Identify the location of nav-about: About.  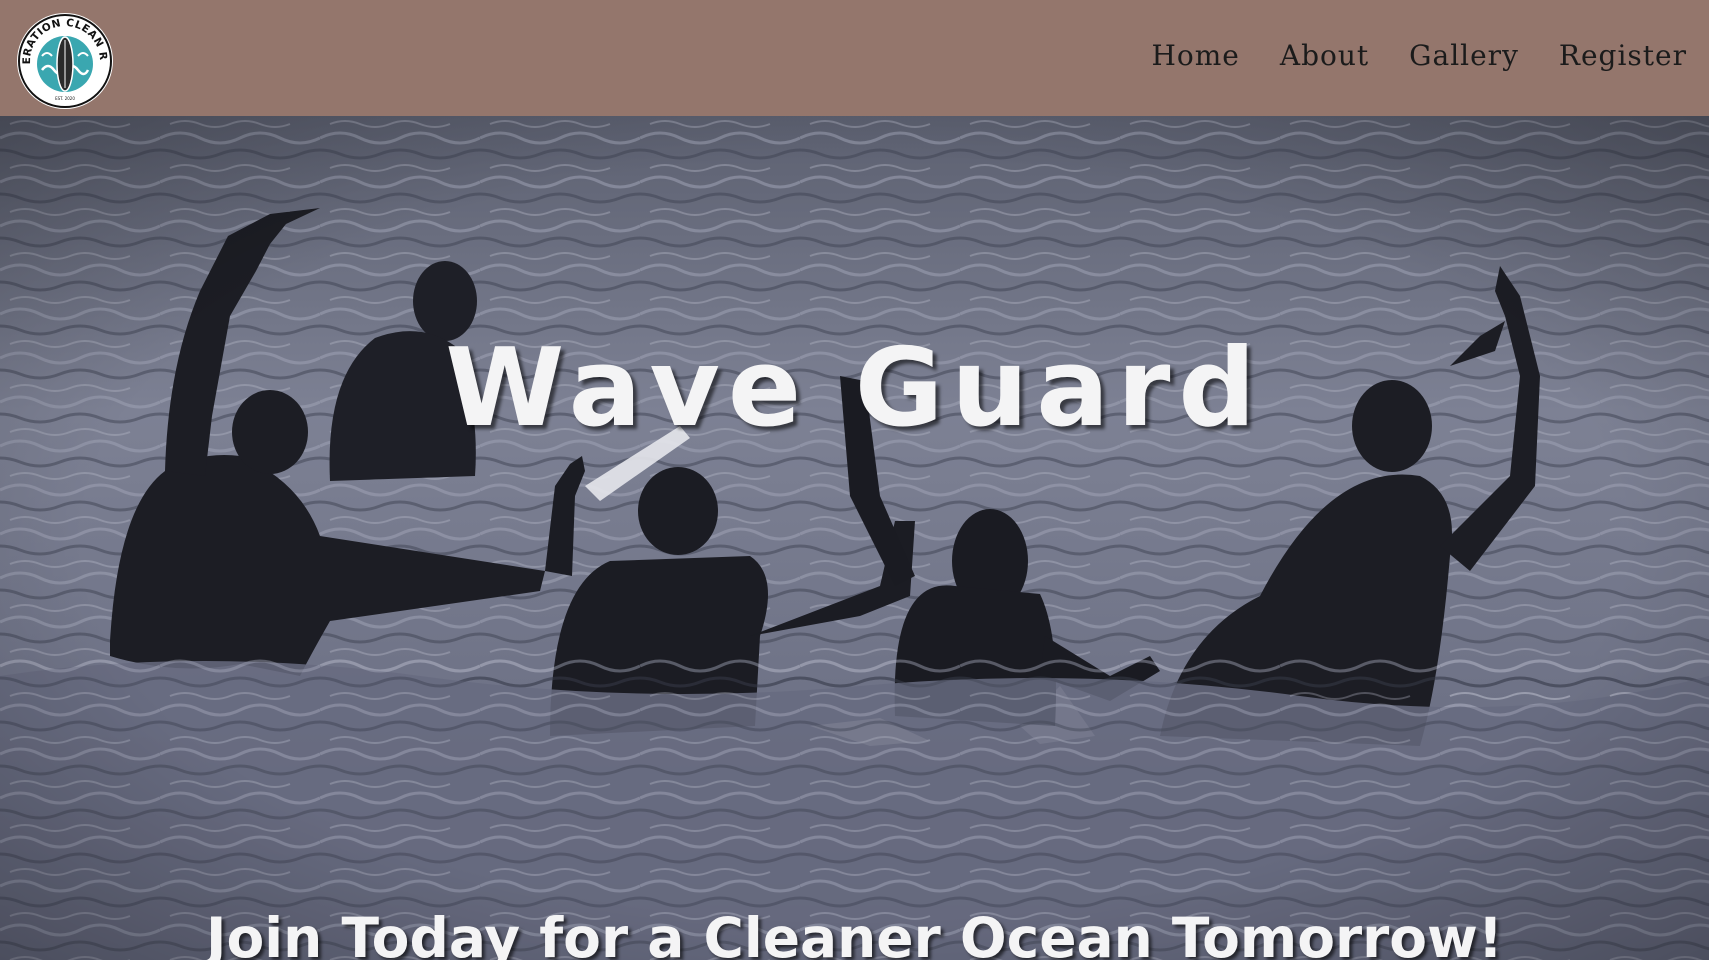
(1324, 55).